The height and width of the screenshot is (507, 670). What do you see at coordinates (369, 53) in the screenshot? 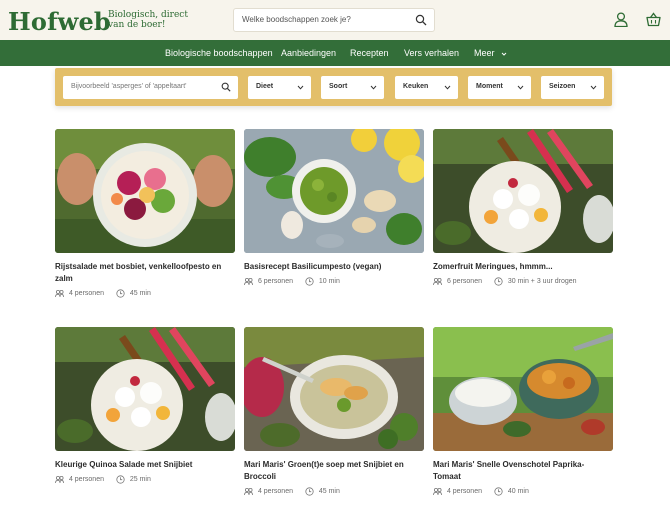
I see `nav-item-recepten: Recepten` at bounding box center [369, 53].